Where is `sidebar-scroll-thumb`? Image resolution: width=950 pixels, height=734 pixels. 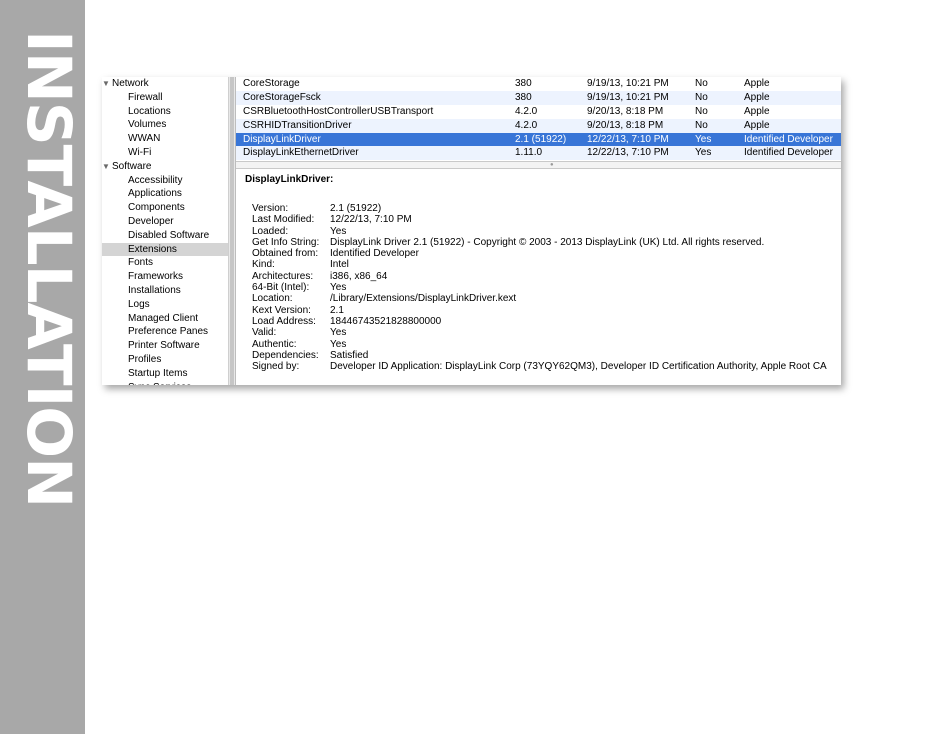
sidebar-scroll-thumb is located at coordinates (232, 231).